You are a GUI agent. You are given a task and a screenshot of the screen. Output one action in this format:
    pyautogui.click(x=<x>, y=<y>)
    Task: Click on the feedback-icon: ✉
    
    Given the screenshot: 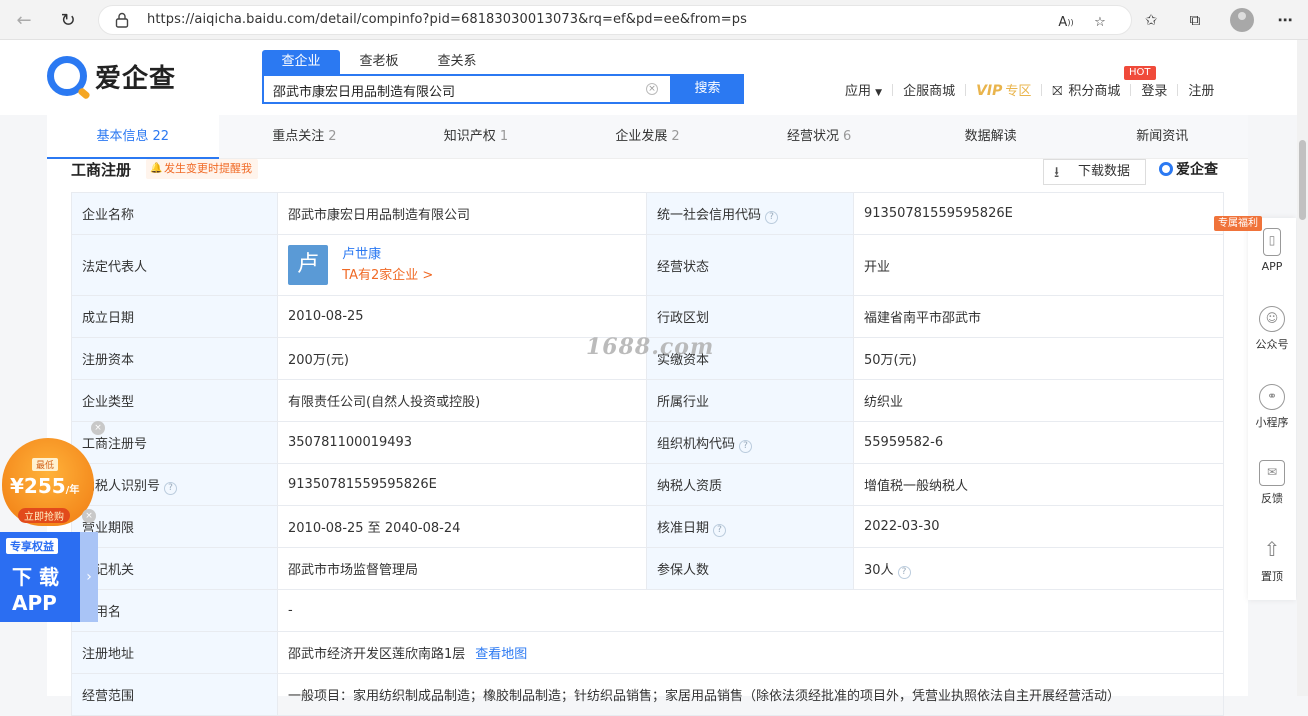 What is the action you would take?
    pyautogui.click(x=1272, y=473)
    